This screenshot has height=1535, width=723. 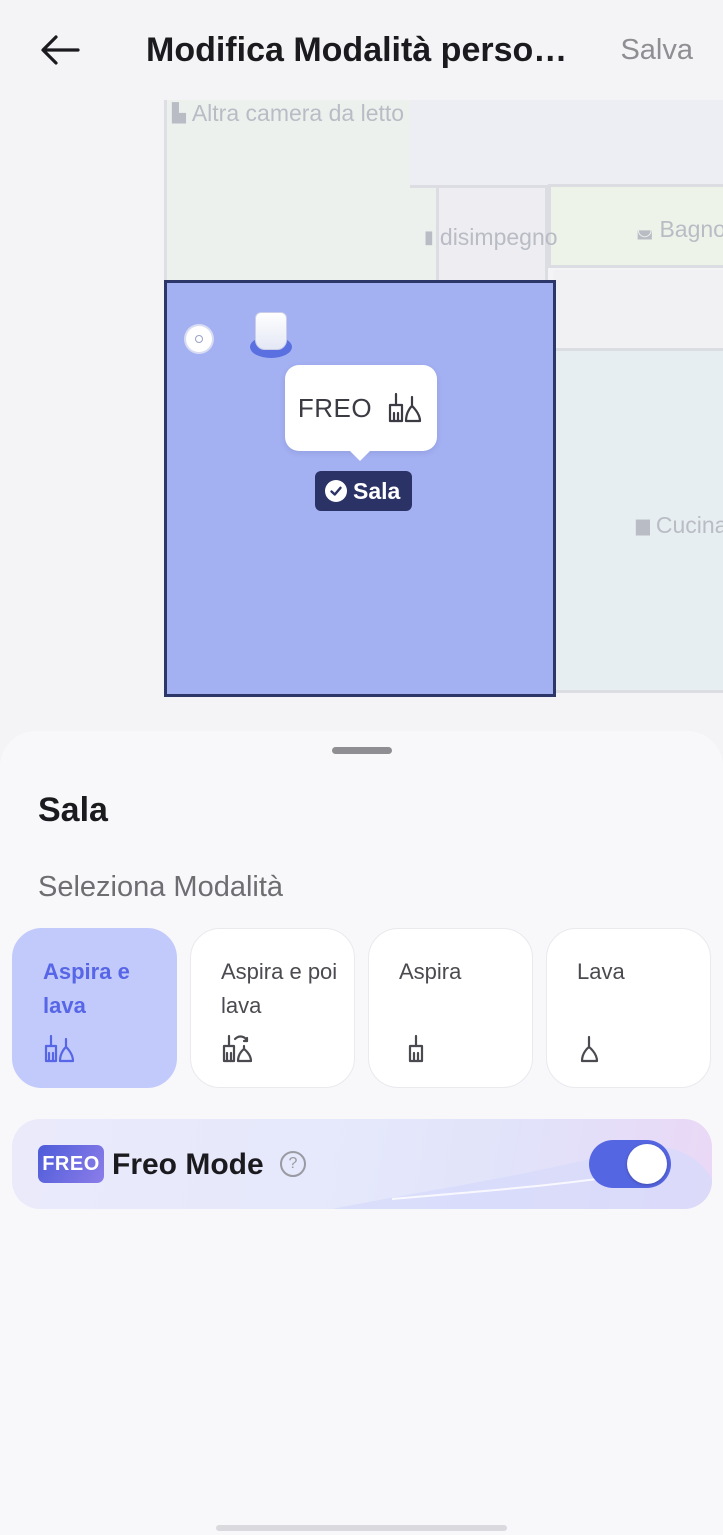 I want to click on robot-icon, so click(x=271, y=331).